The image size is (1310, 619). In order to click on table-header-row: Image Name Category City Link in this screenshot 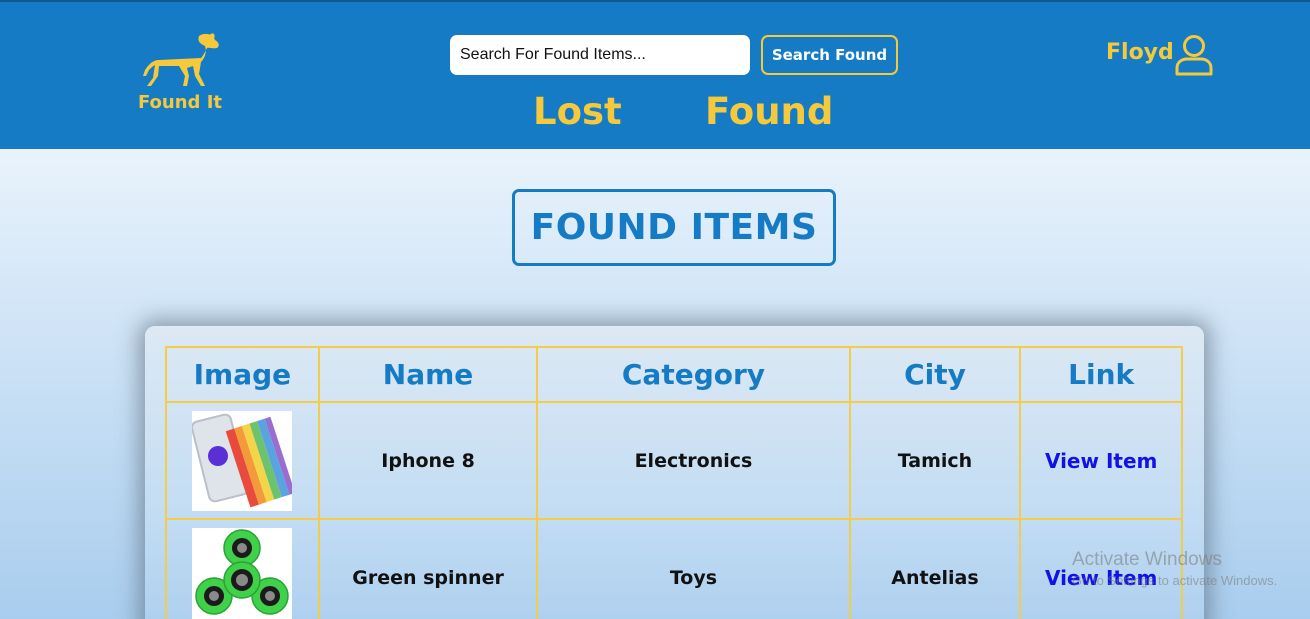, I will do `click(674, 374)`.